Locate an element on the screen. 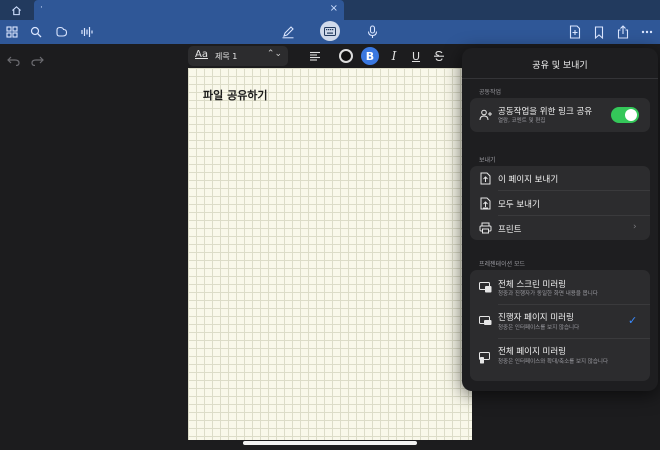 This screenshot has height=450, width=660. more-button is located at coordinates (647, 32).